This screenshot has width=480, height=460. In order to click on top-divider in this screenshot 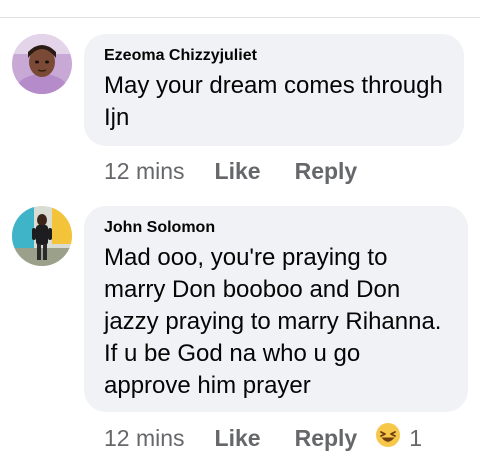, I will do `click(240, 17)`.